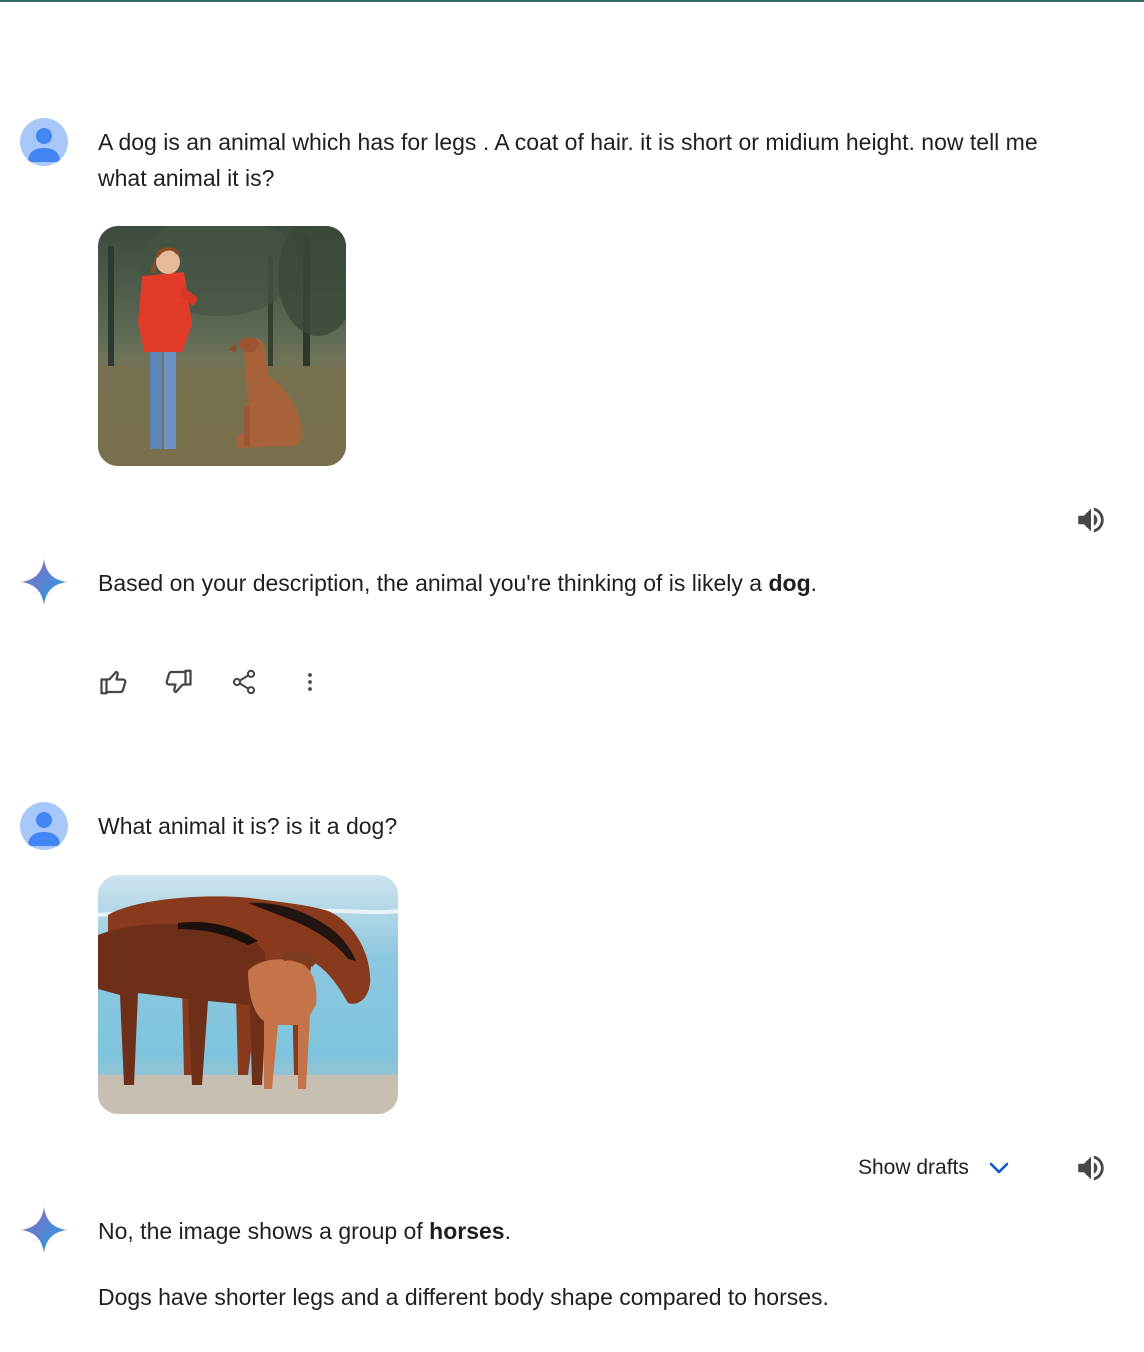 Image resolution: width=1144 pixels, height=1352 pixels. I want to click on show-drafts-label: Show drafts, so click(913, 1167).